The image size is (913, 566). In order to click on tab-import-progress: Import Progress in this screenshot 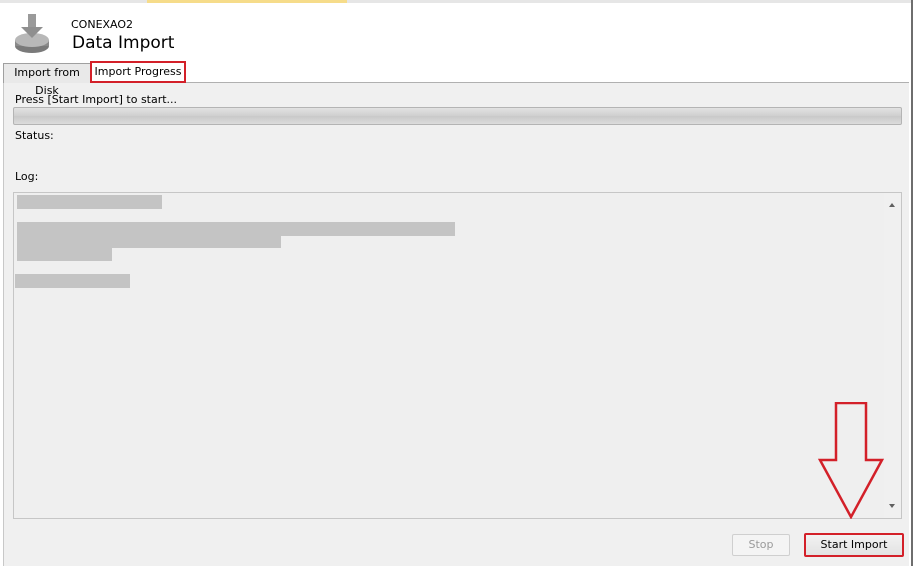, I will do `click(138, 72)`.